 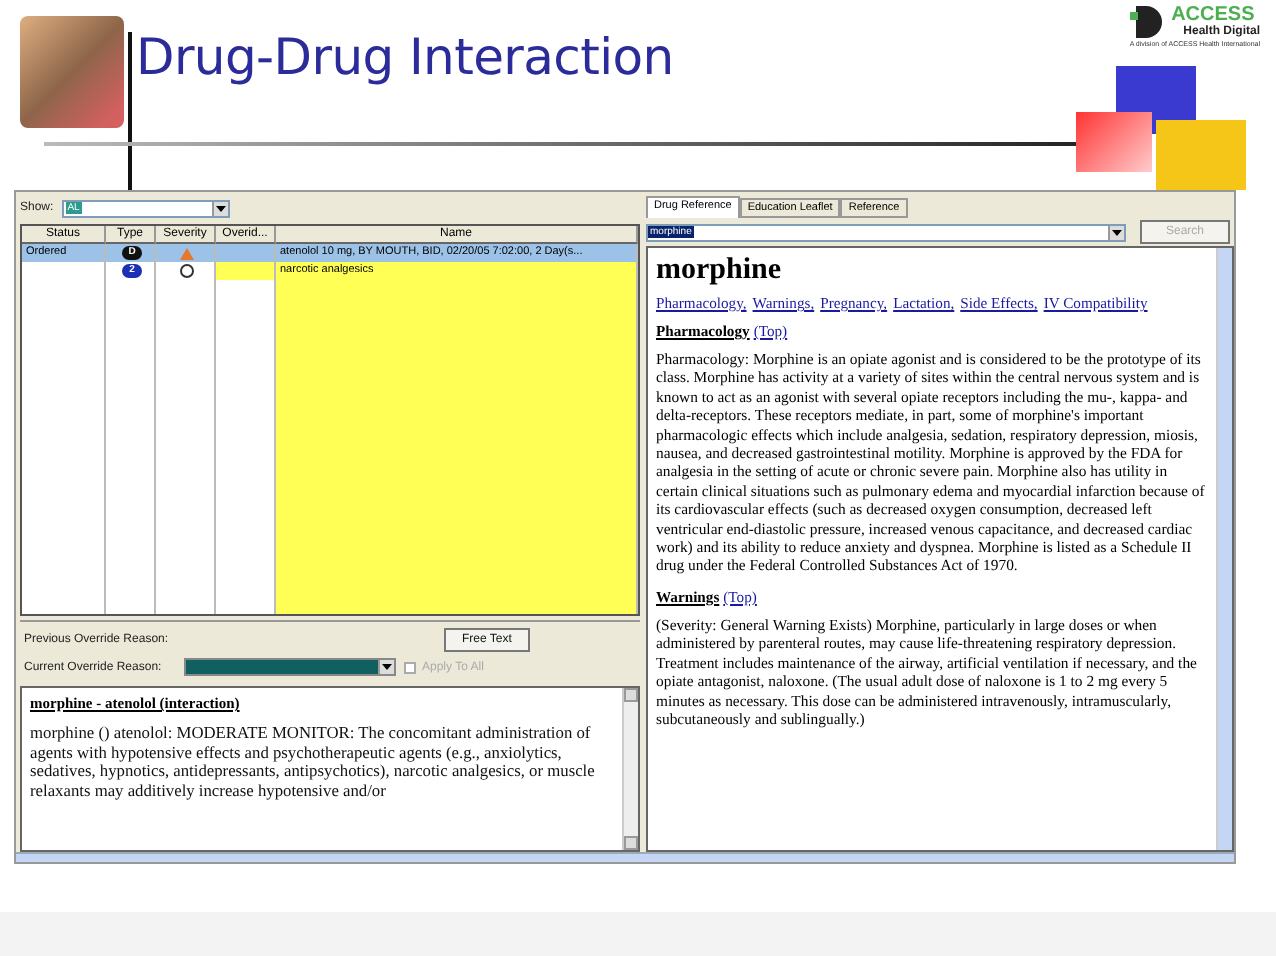 I want to click on override-reason-dropdown, so click(x=290, y=667).